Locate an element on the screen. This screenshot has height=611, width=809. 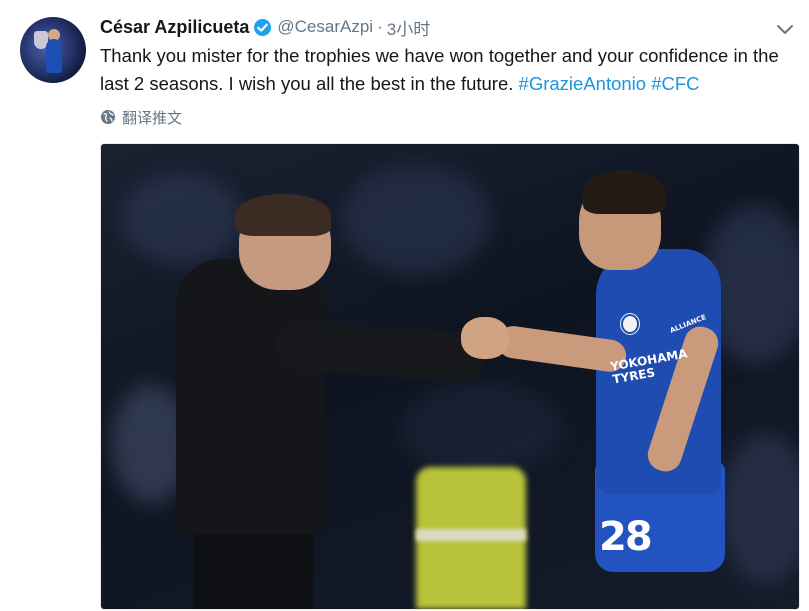
steward-vest-stripe is located at coordinates (471, 535).